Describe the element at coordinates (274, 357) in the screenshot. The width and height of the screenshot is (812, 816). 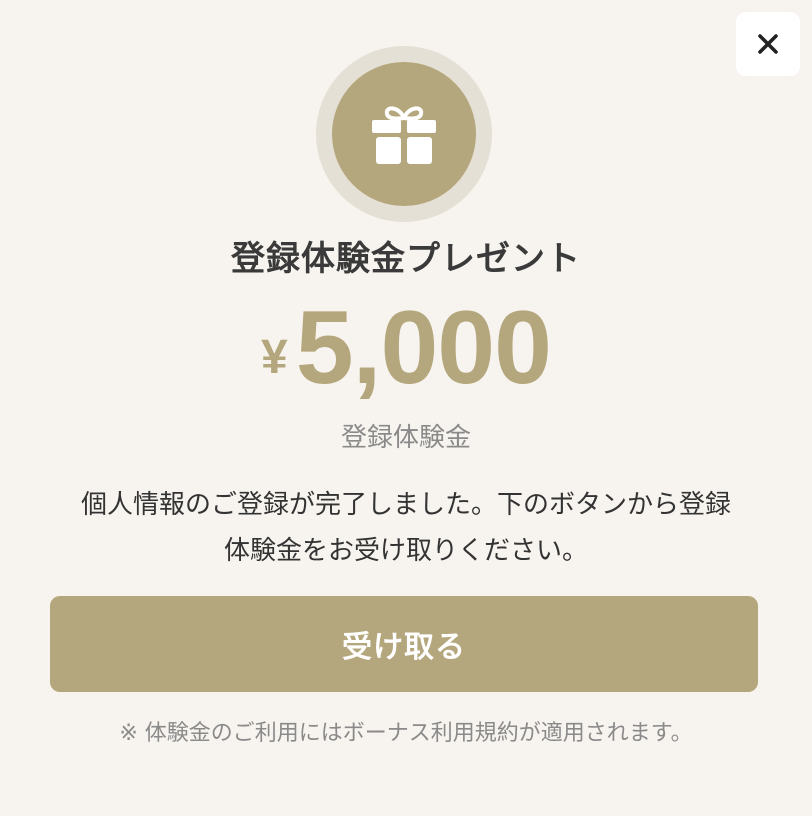
I see `currency-symbol: ¥` at that location.